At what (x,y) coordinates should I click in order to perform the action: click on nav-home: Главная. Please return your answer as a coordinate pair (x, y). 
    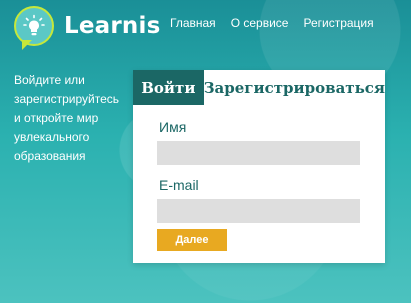
    Looking at the image, I should click on (193, 23).